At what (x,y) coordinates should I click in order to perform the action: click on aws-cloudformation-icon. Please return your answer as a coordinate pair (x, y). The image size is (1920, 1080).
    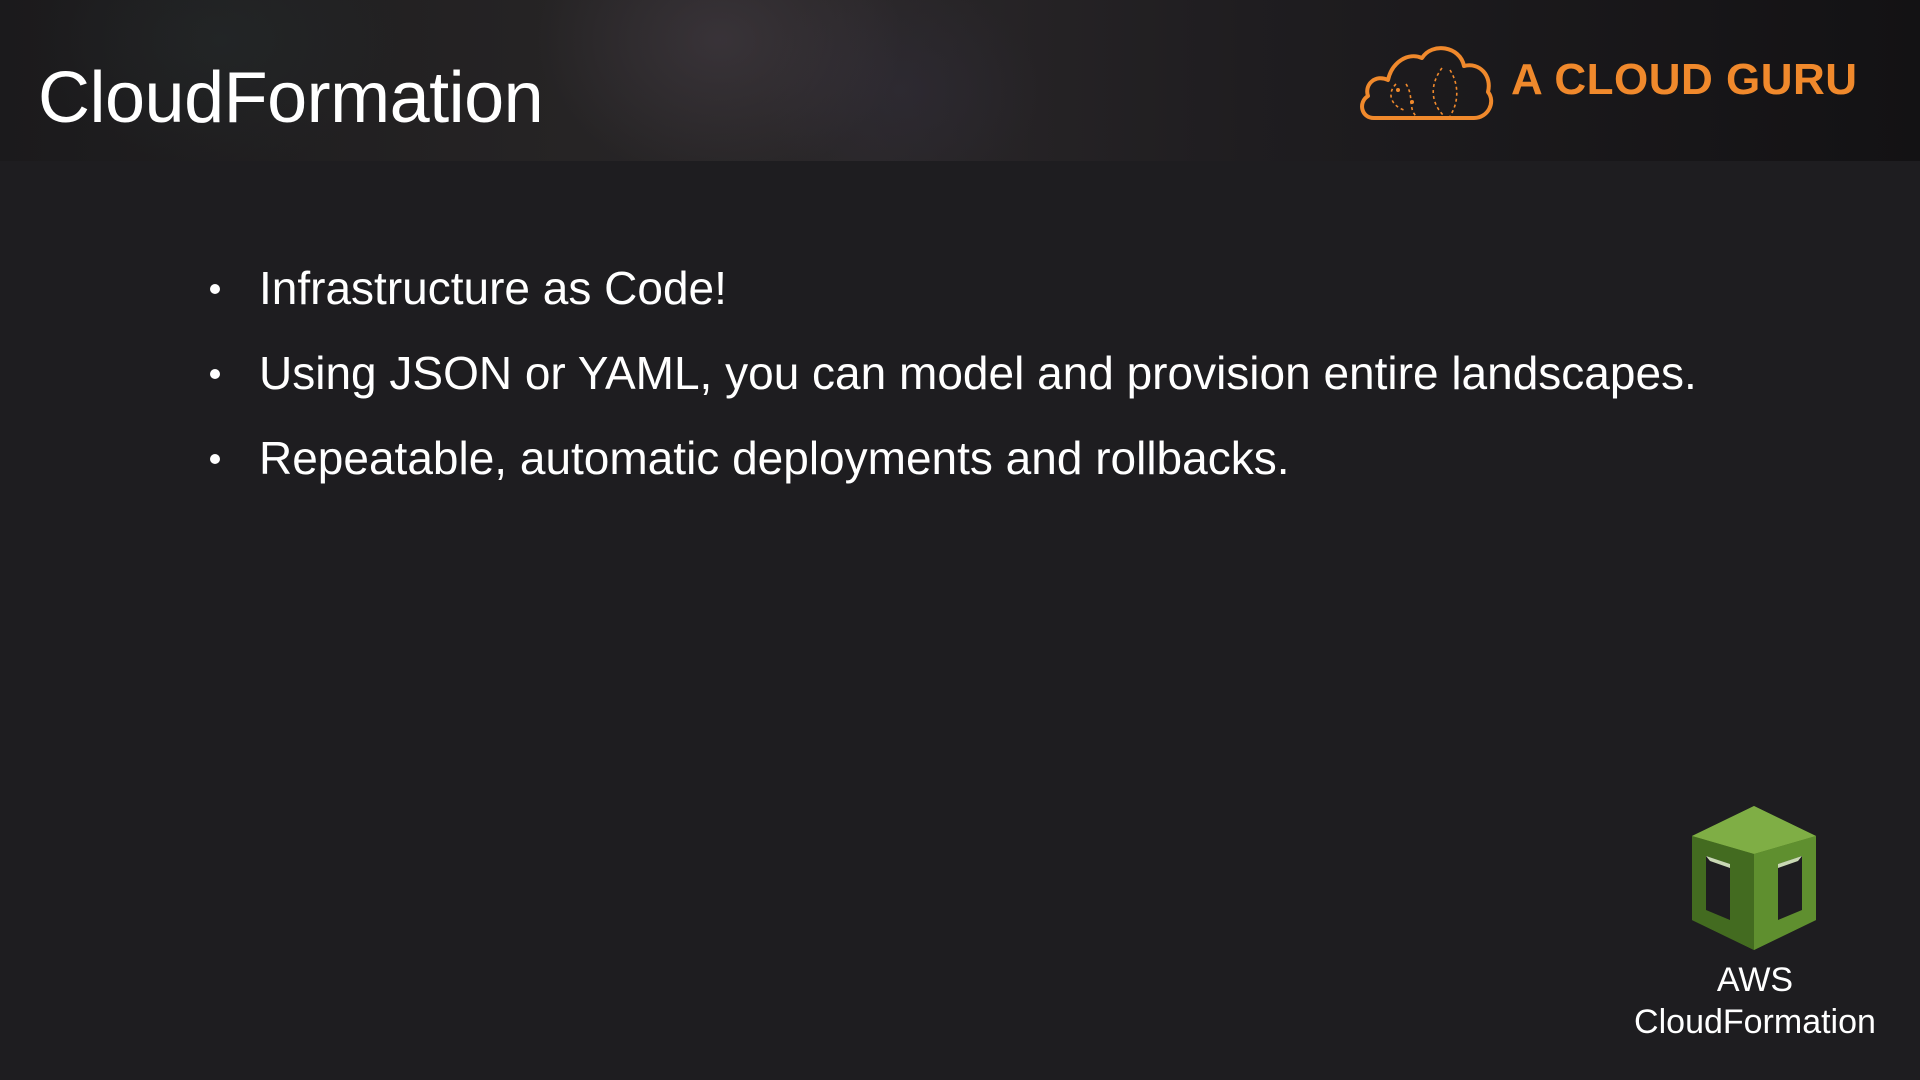
    Looking at the image, I should click on (1754, 878).